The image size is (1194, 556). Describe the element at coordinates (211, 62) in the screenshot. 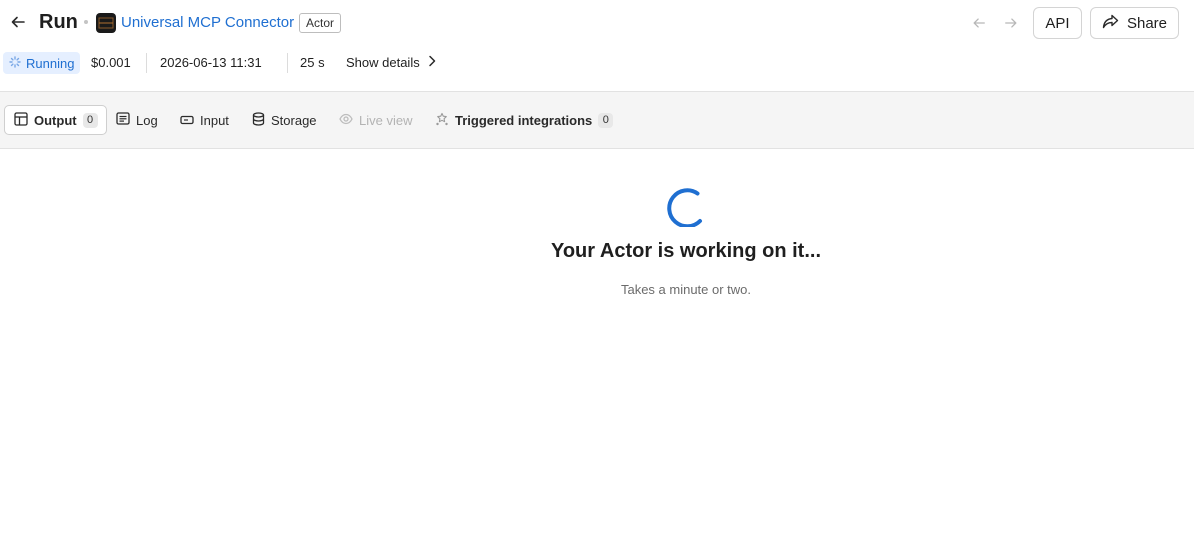

I see `run-start-time: 2026-06-13 11:31` at that location.